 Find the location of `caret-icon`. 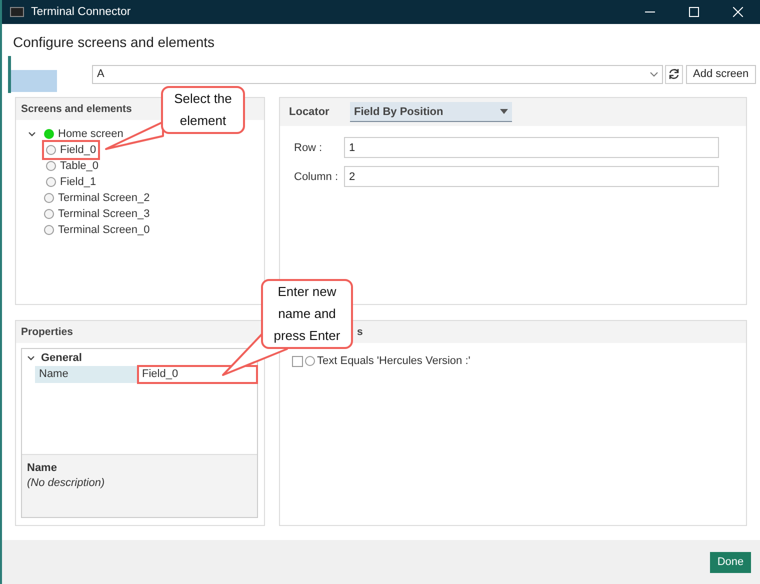

caret-icon is located at coordinates (504, 111).